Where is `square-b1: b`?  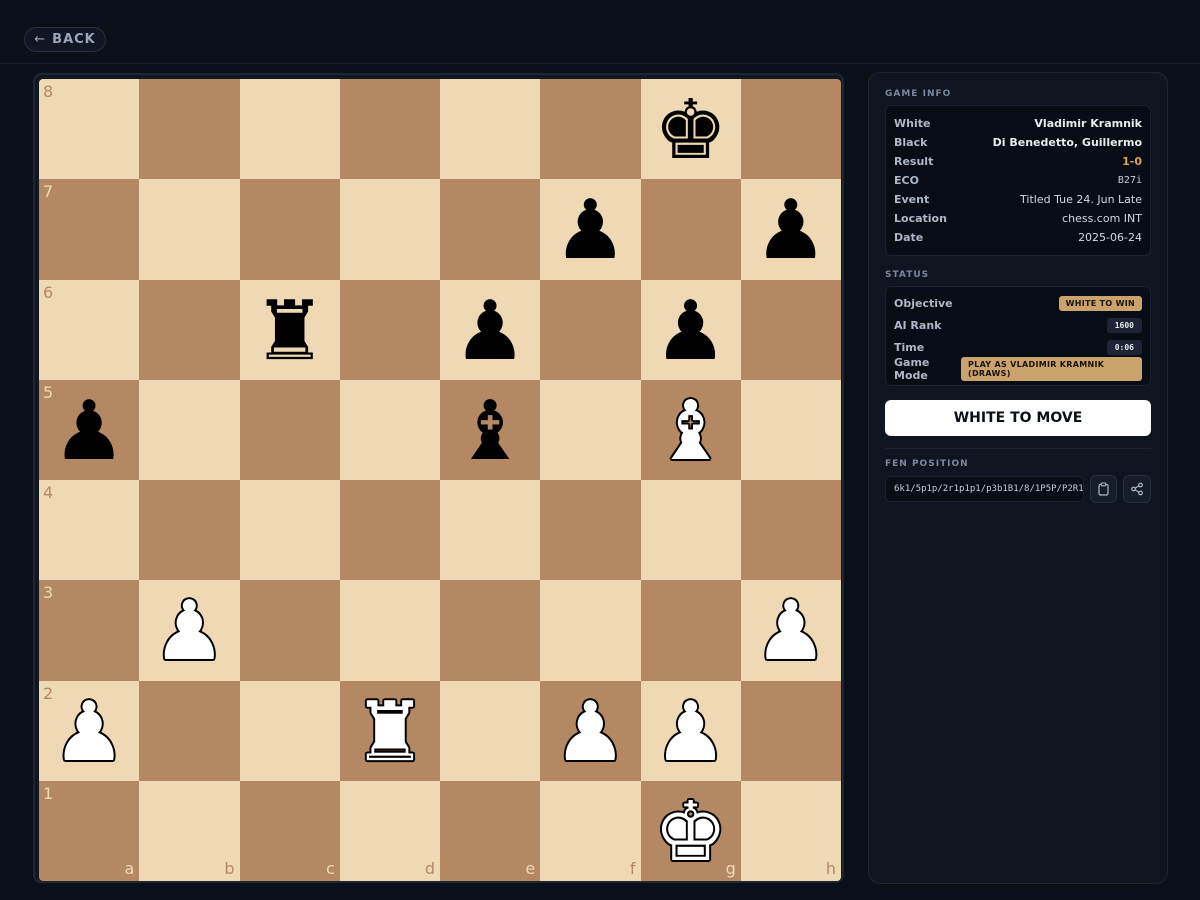
square-b1: b is located at coordinates (189, 830).